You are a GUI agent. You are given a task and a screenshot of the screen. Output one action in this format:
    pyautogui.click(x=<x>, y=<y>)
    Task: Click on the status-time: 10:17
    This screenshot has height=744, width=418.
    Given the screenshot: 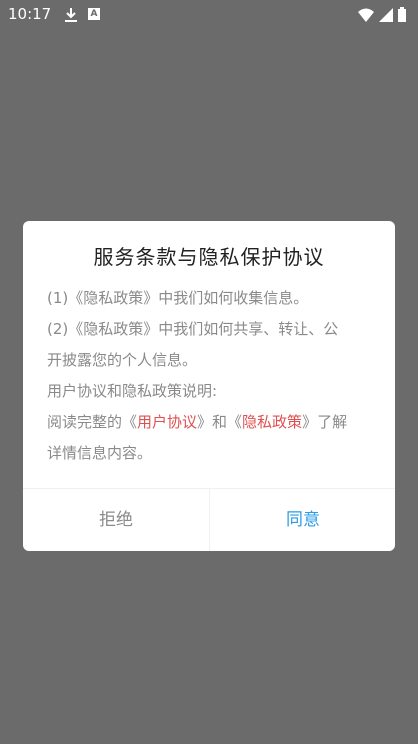 What is the action you would take?
    pyautogui.click(x=30, y=14)
    